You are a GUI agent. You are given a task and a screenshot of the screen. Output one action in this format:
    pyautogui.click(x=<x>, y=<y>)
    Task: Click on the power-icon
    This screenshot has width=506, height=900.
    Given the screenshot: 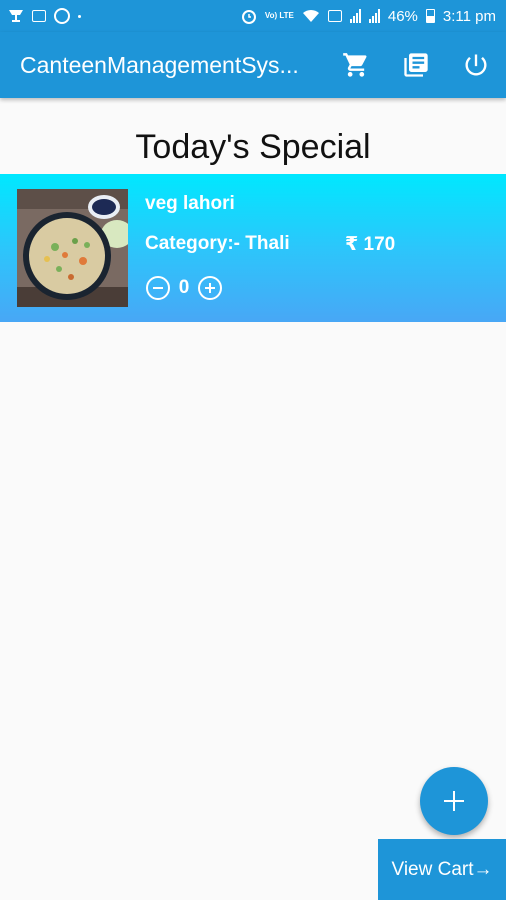 What is the action you would take?
    pyautogui.click(x=476, y=65)
    